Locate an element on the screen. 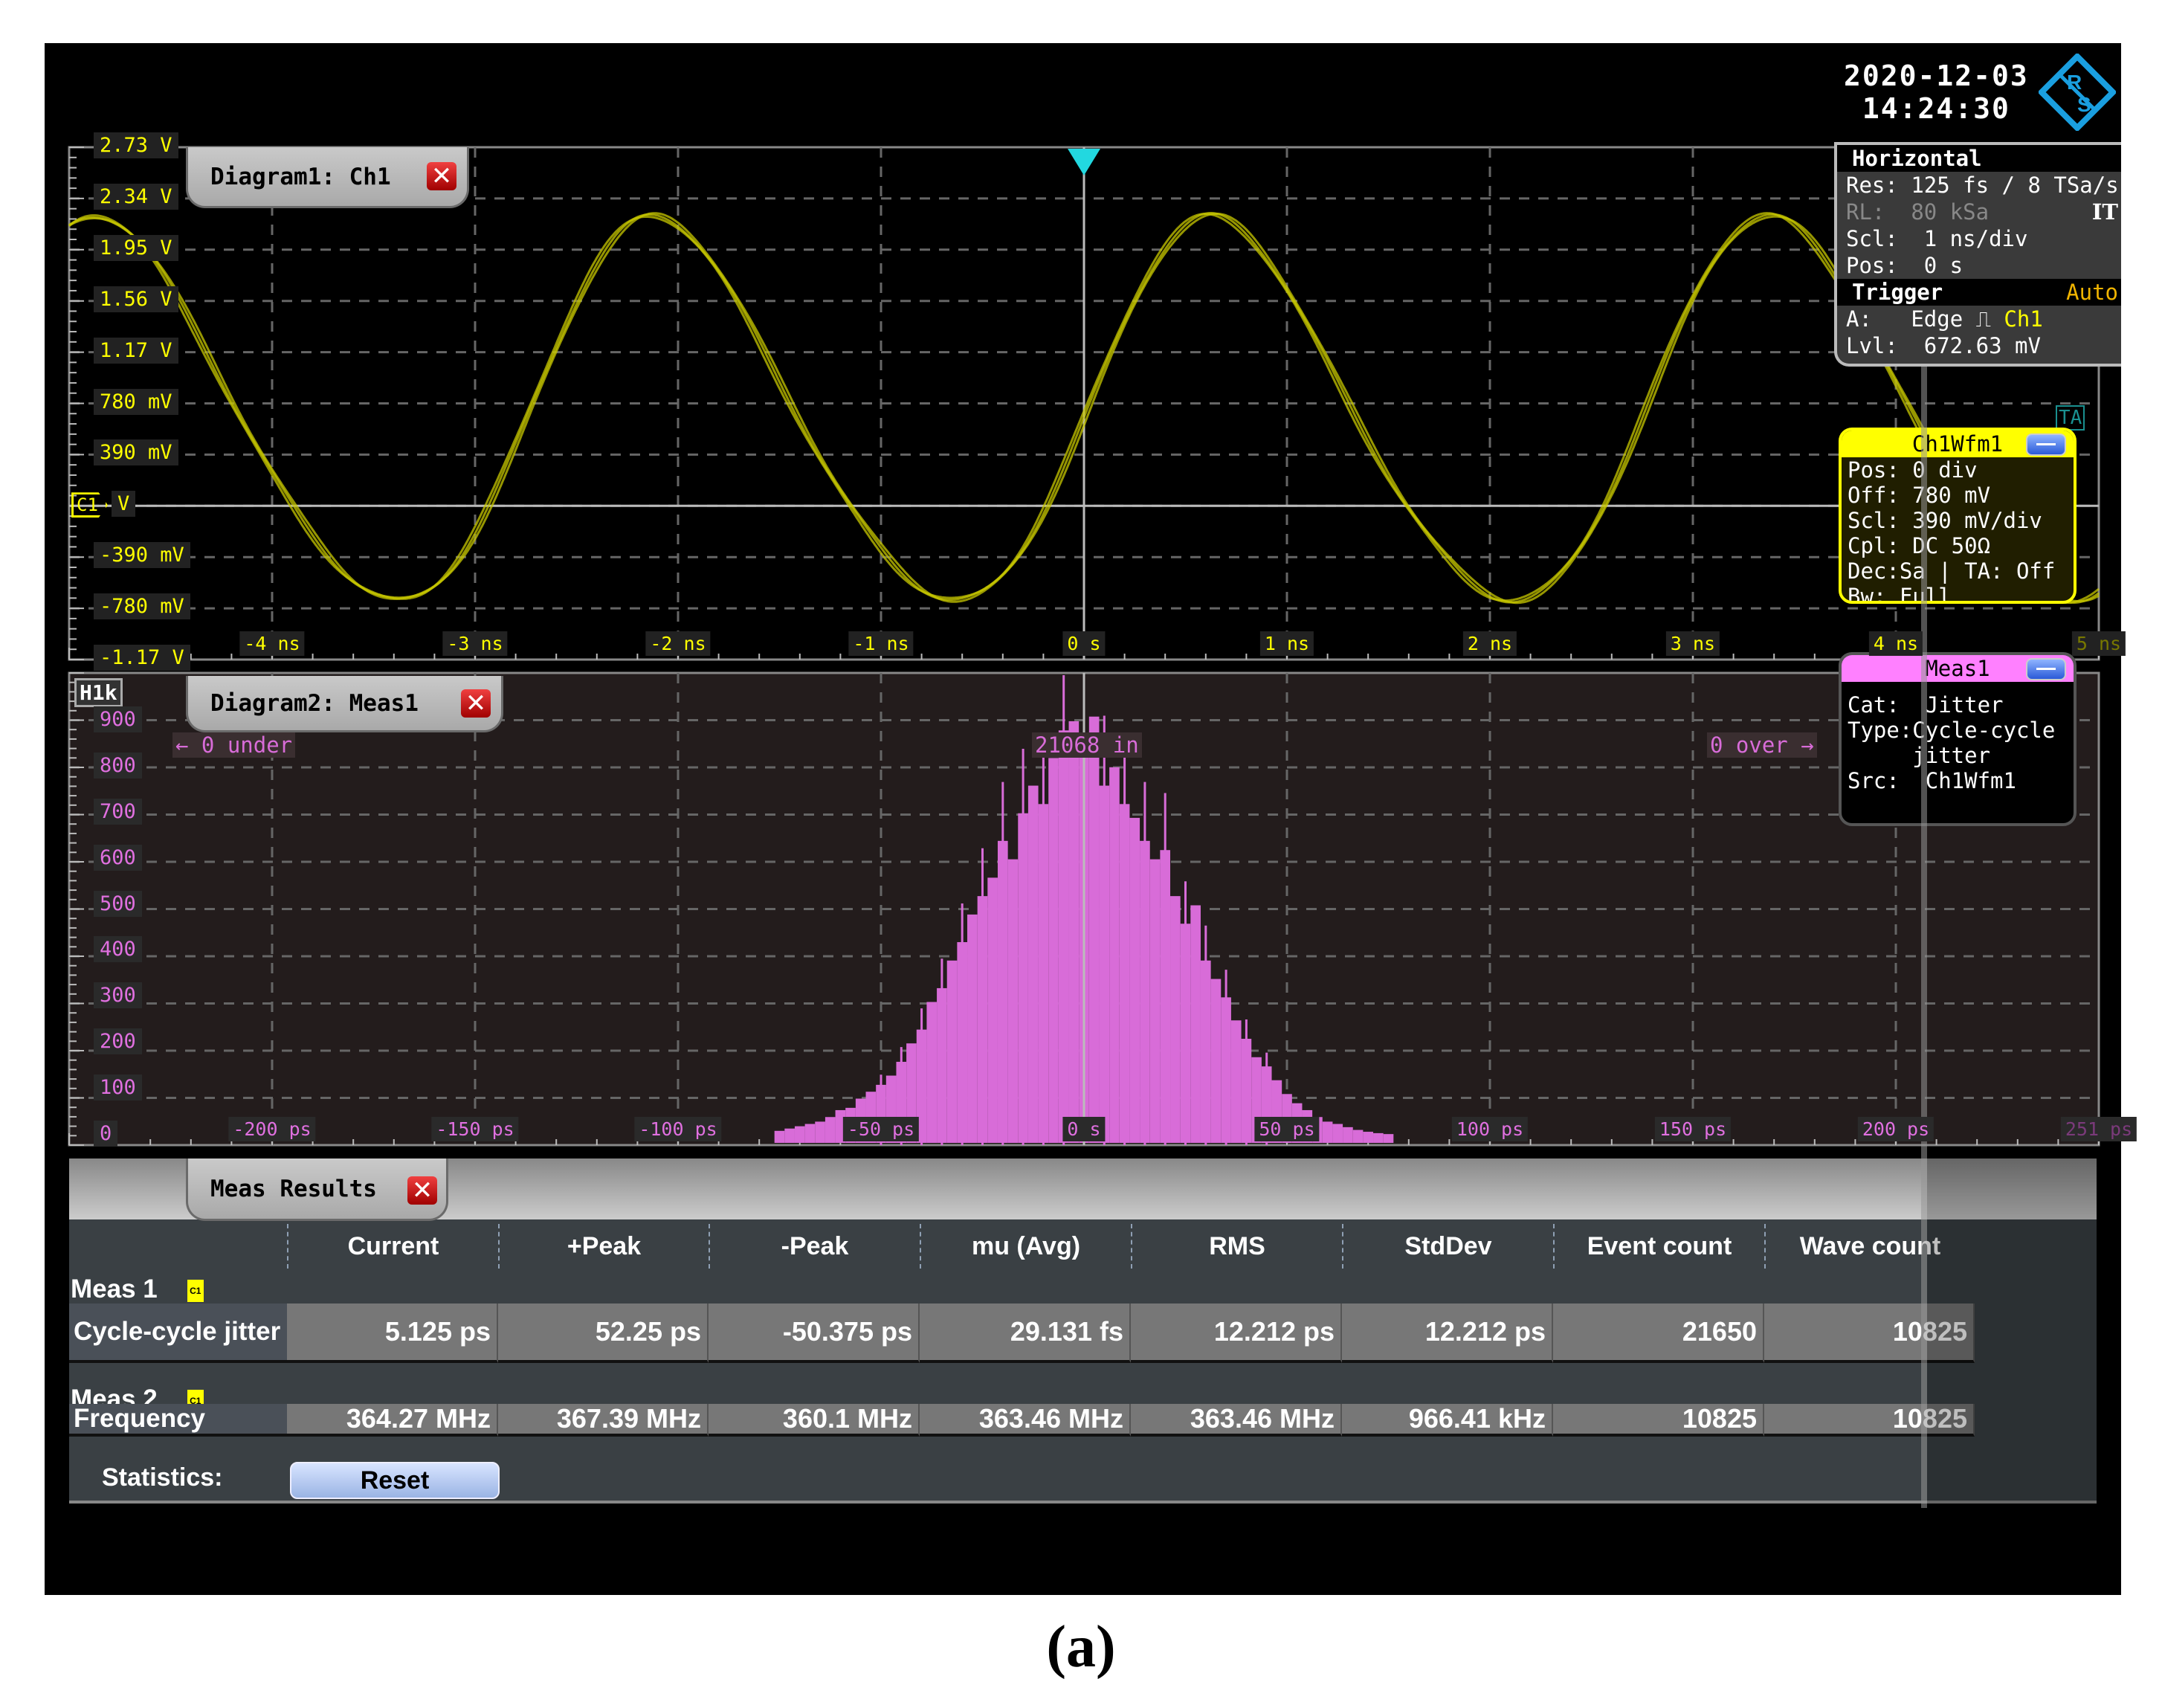  in-count-label: 21068 in is located at coordinates (1087, 745).